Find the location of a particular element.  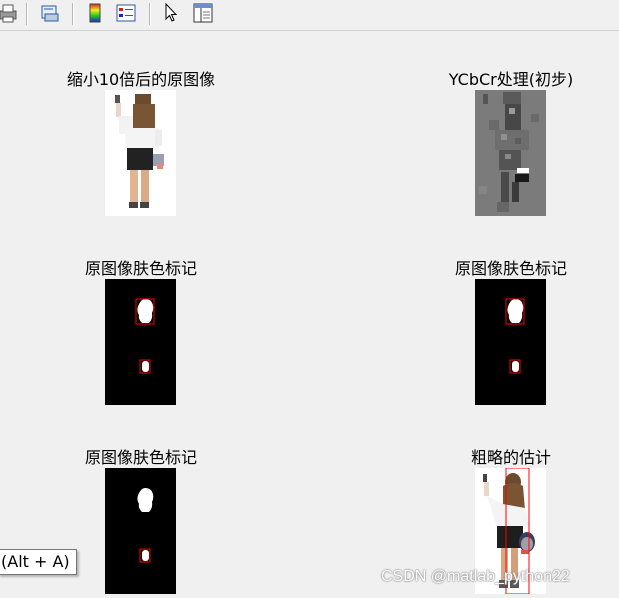

figure-title-skin-mark-1: 原图像肤色标记 is located at coordinates (141, 268).